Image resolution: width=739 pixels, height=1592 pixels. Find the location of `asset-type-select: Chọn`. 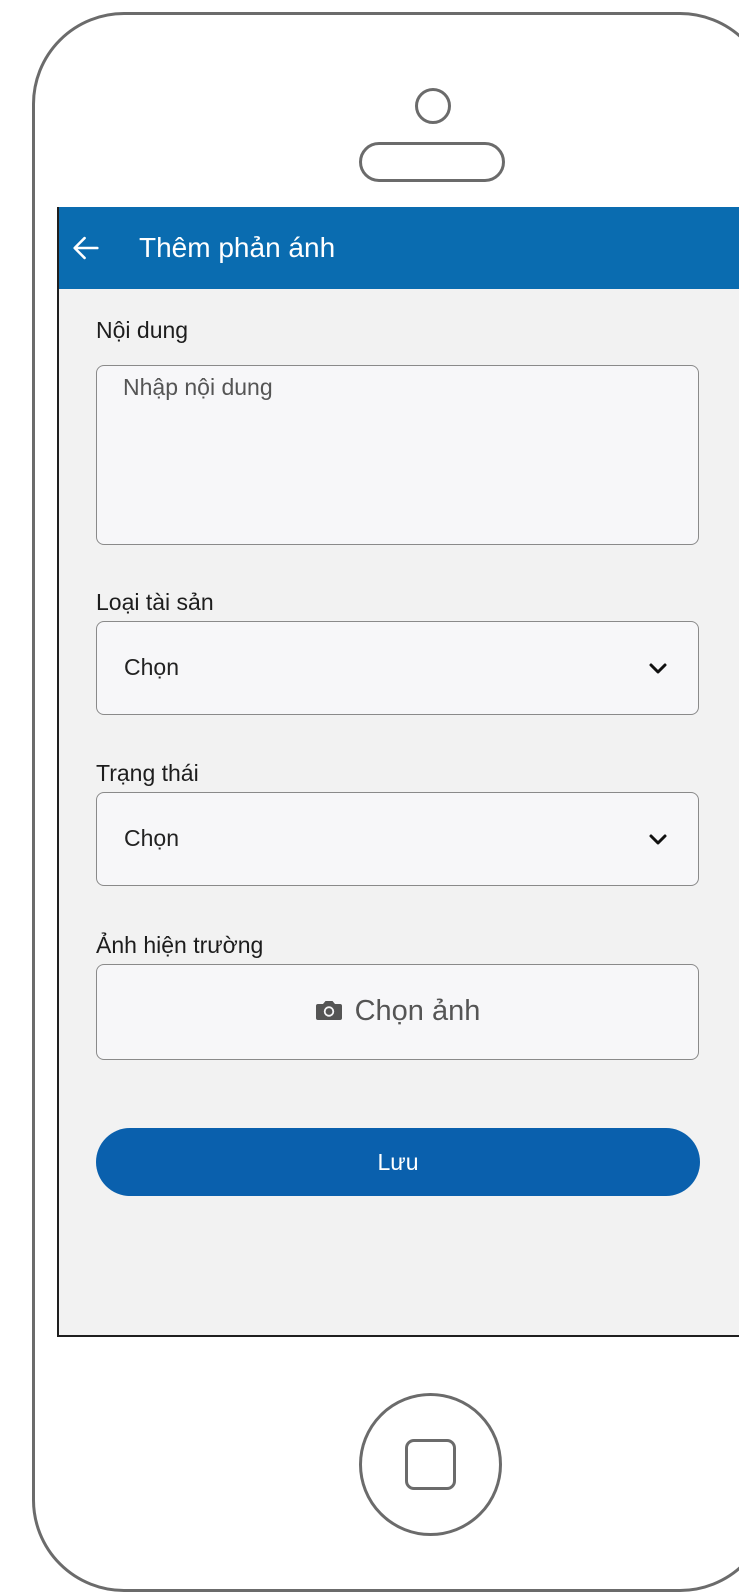

asset-type-select: Chọn is located at coordinates (397, 668).